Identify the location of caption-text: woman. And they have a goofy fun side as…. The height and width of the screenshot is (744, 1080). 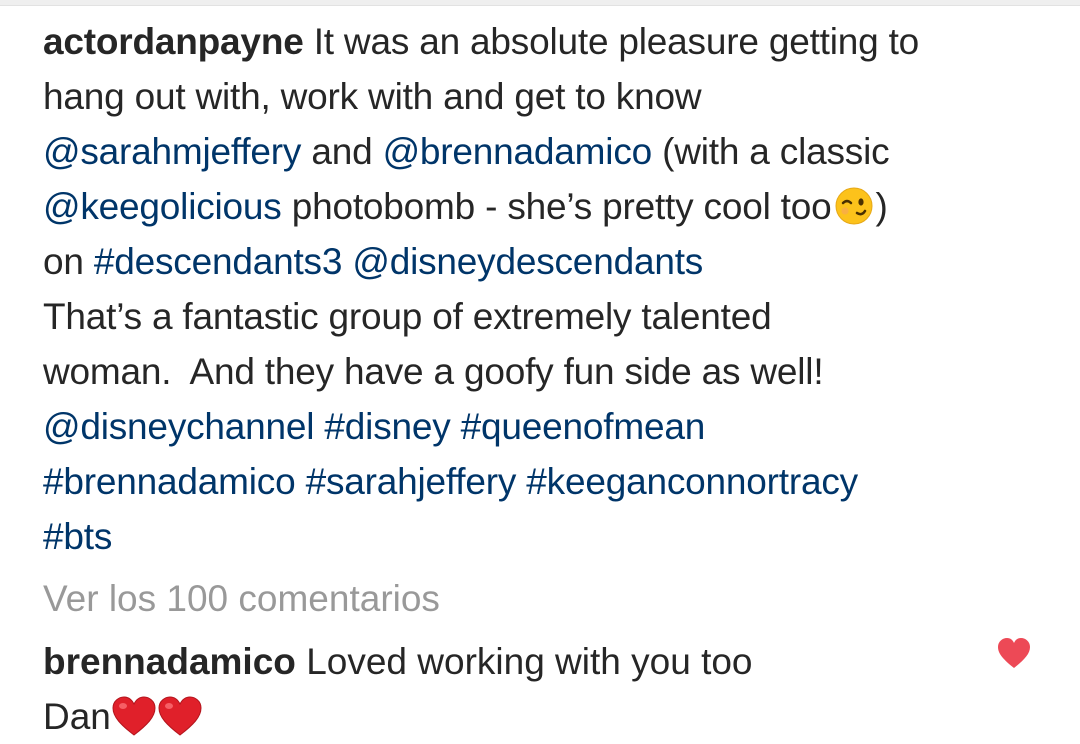
(433, 371).